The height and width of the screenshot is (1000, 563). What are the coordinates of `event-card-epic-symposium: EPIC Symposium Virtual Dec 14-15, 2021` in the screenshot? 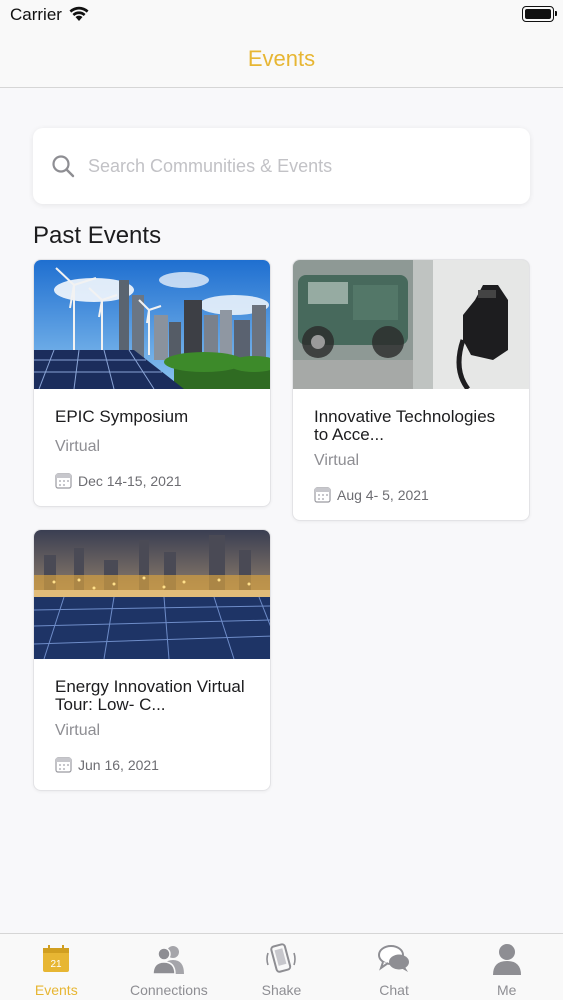 It's located at (152, 383).